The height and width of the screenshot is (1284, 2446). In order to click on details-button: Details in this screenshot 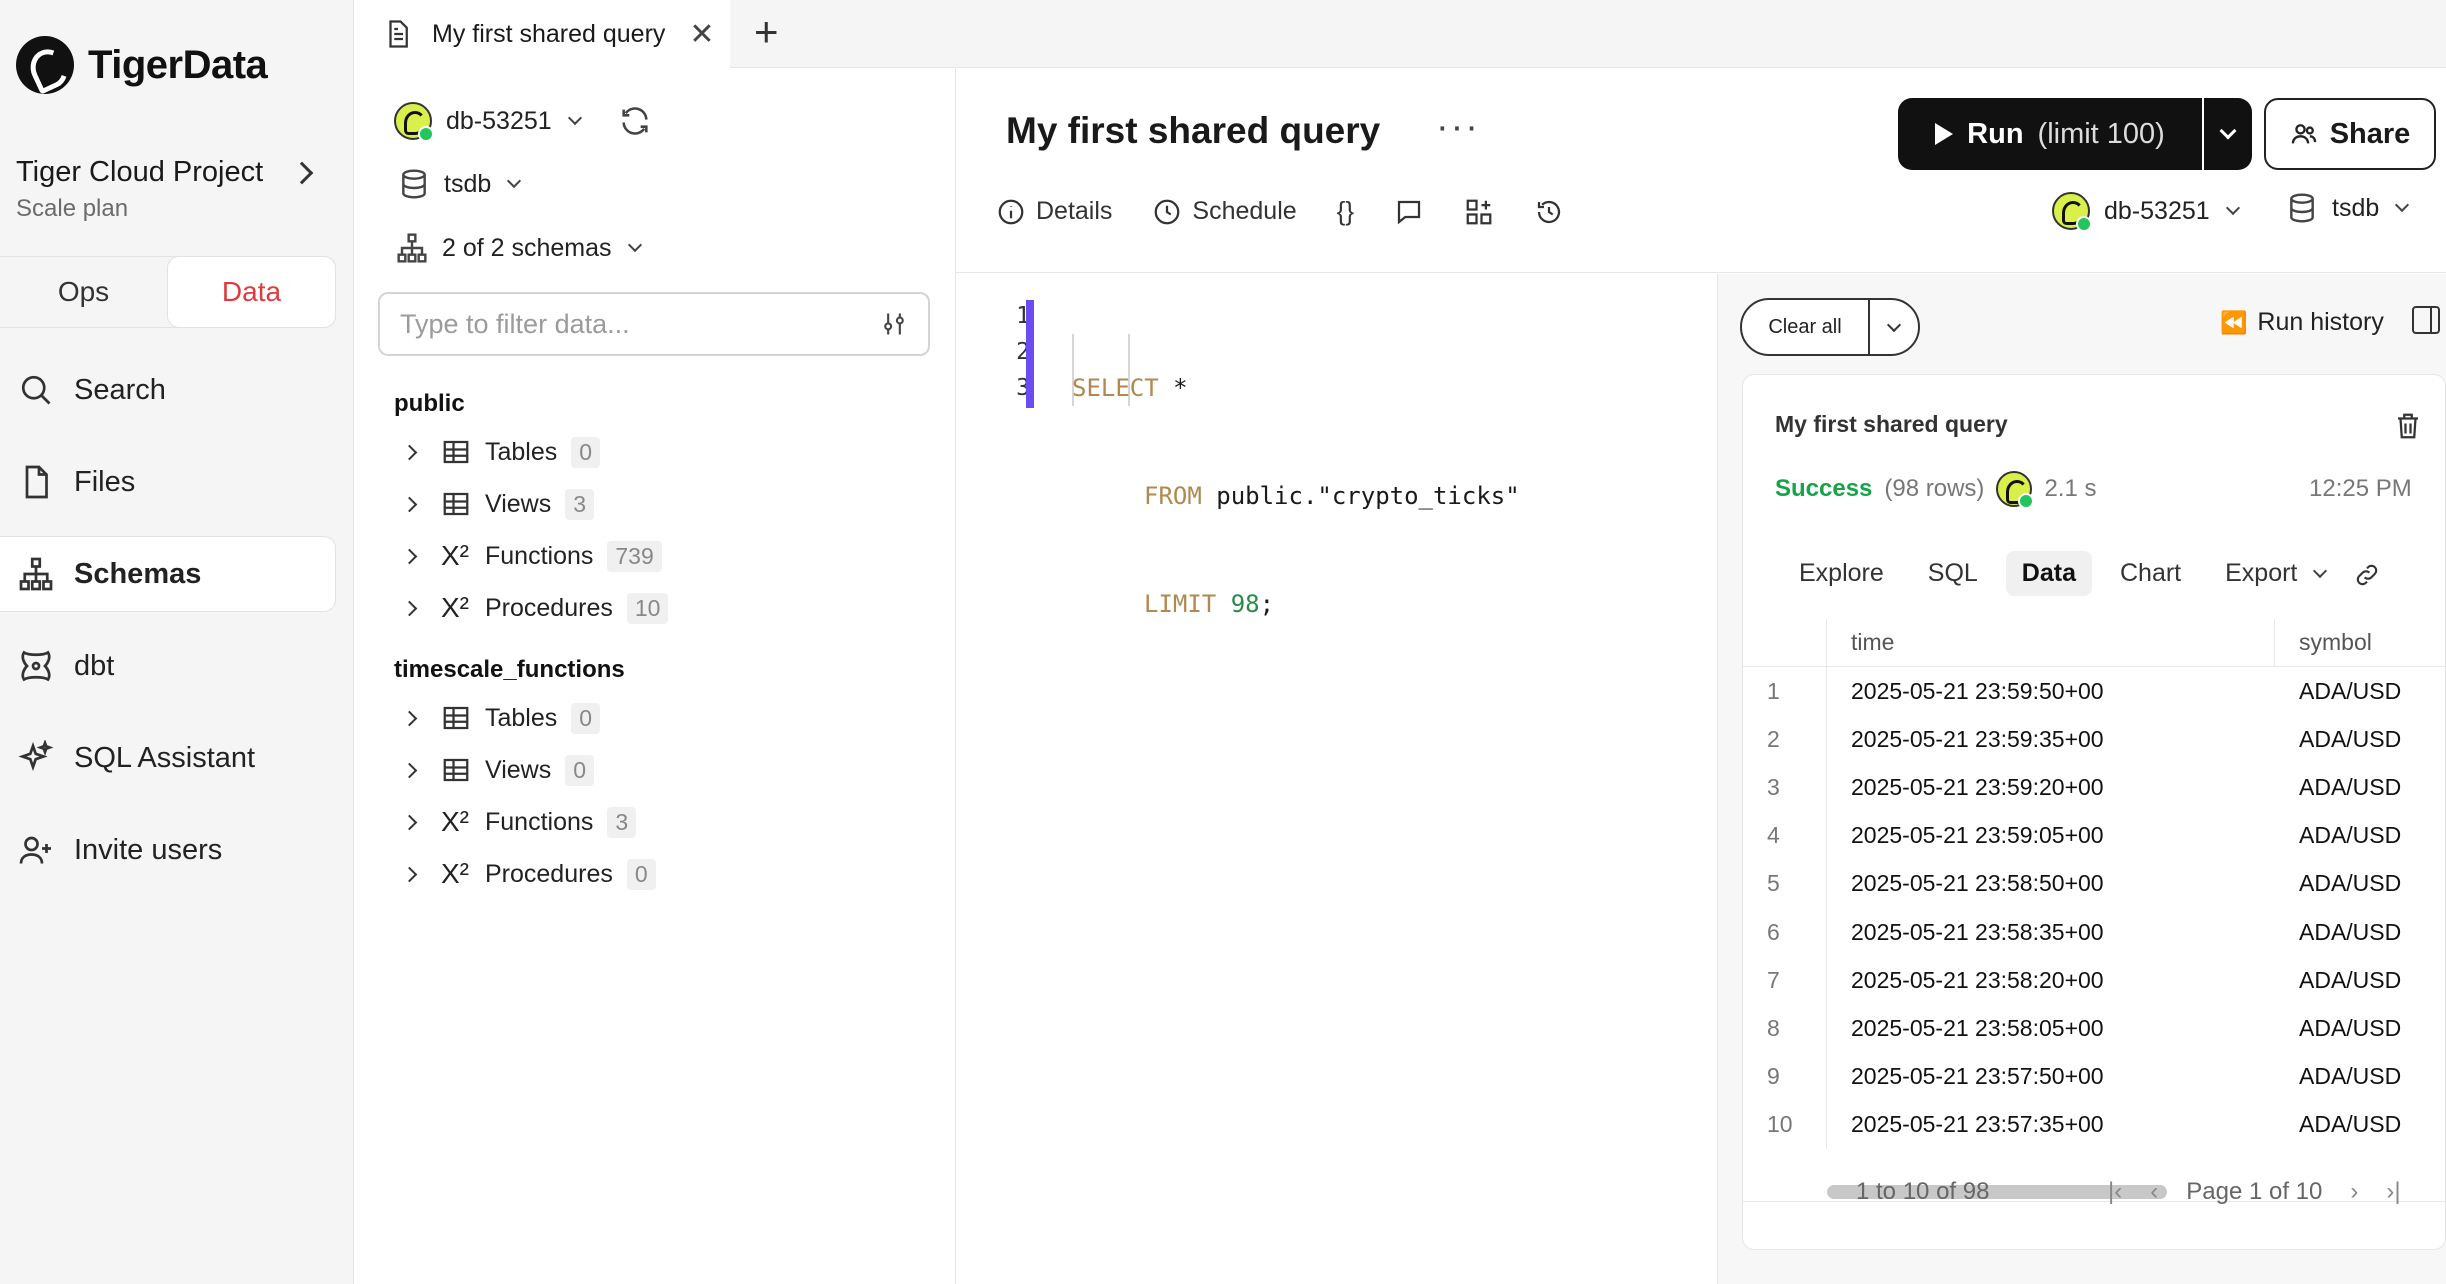, I will do `click(1054, 212)`.